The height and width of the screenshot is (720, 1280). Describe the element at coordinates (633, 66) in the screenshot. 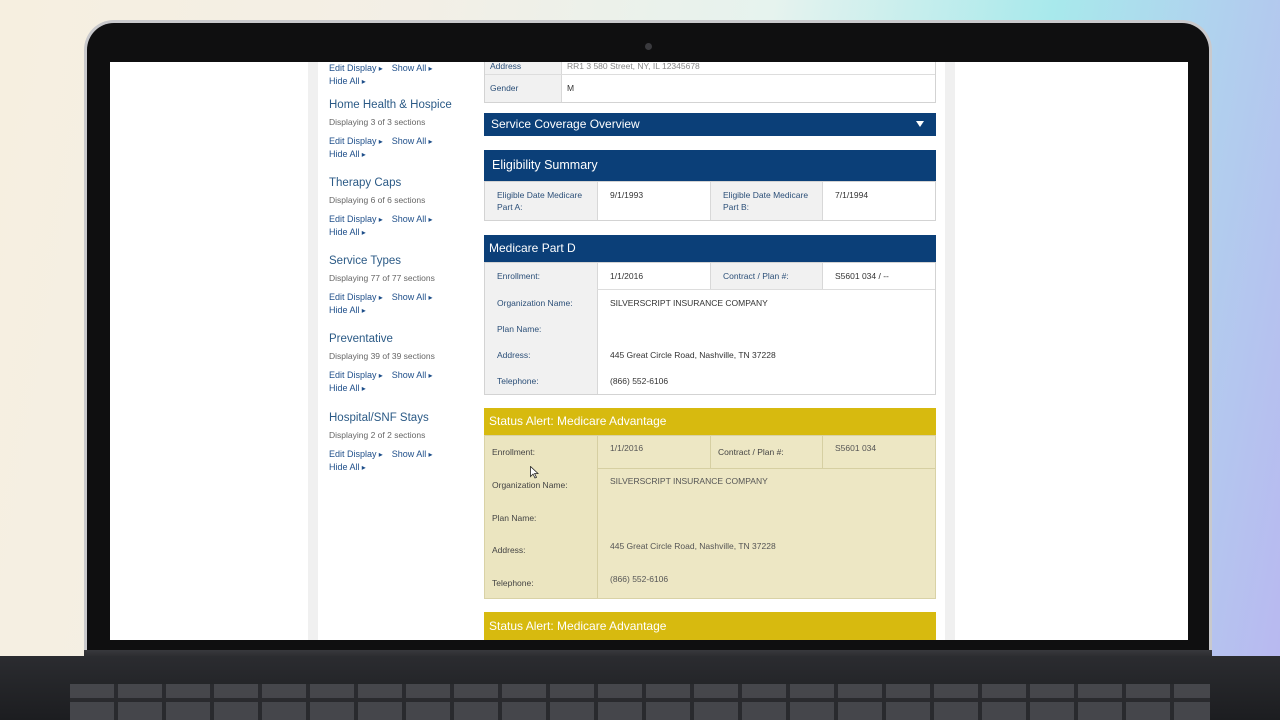

I see `address-value: RR1 3 580 Street, NY, IL 12345678` at that location.